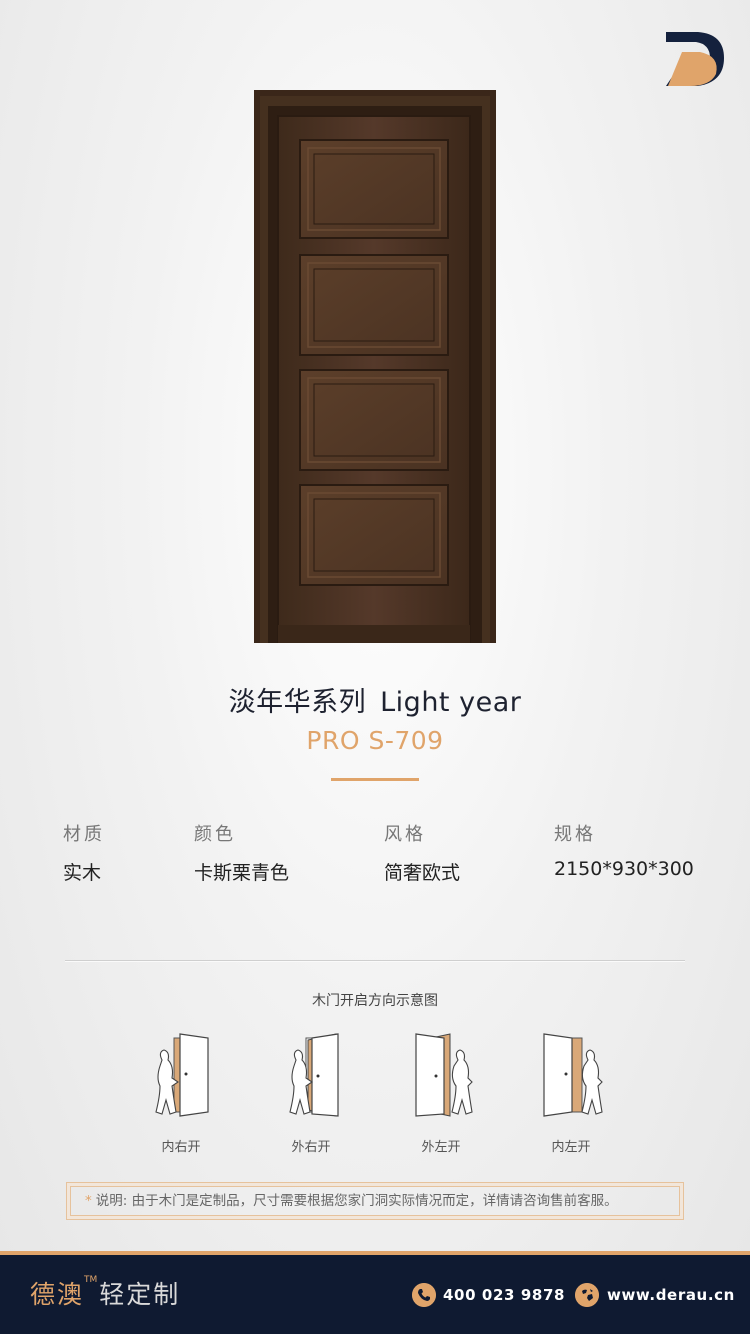 The width and height of the screenshot is (750, 1334). Describe the element at coordinates (575, 834) in the screenshot. I see `spec-label: 规格` at that location.